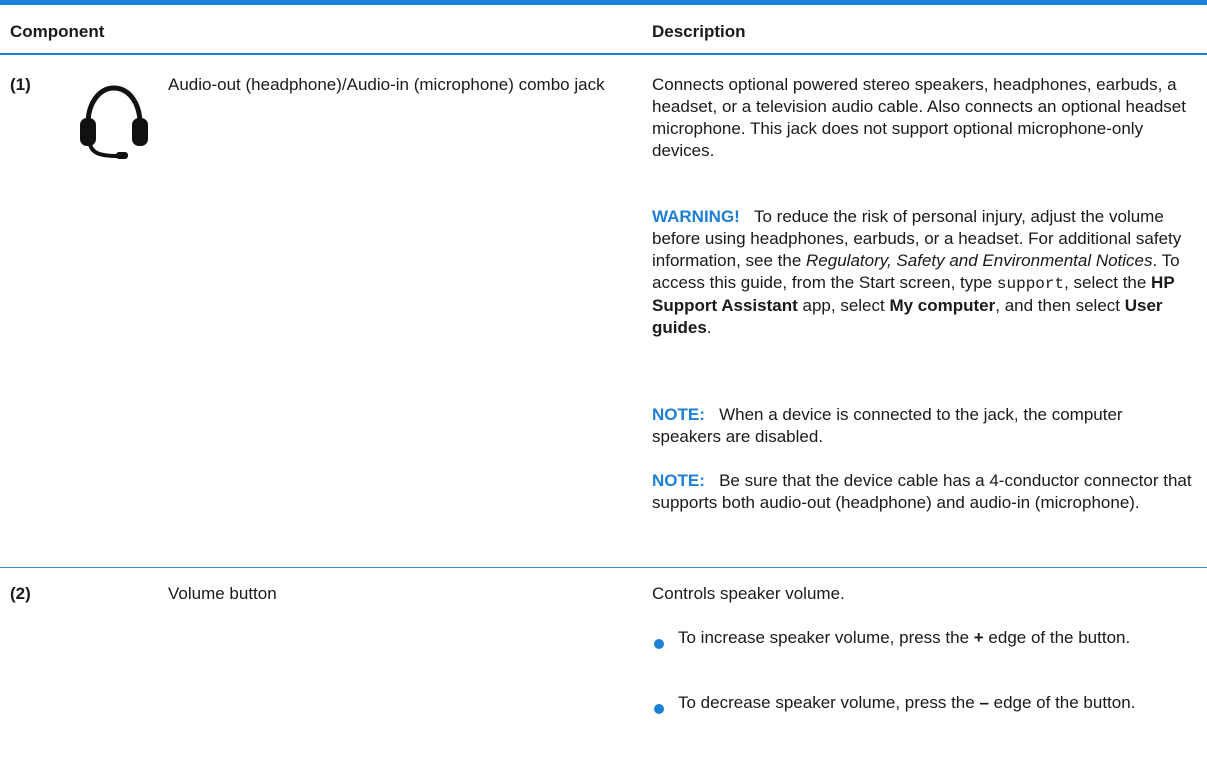 The width and height of the screenshot is (1207, 757). What do you see at coordinates (978, 637) in the screenshot?
I see `plus-symbol: +` at bounding box center [978, 637].